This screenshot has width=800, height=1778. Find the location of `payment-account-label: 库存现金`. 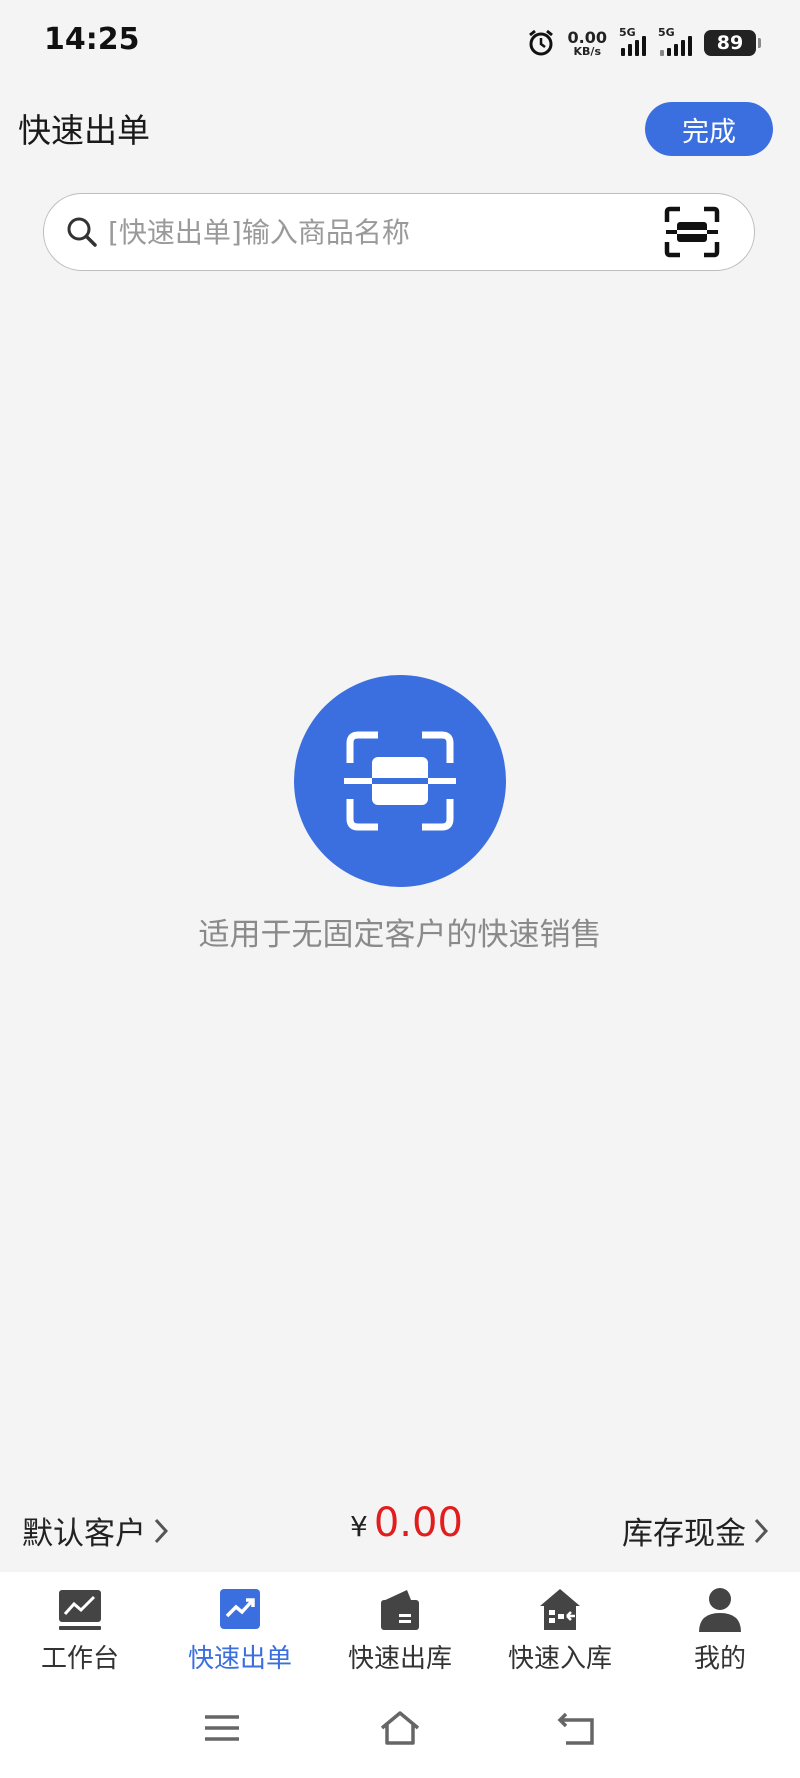

payment-account-label: 库存现金 is located at coordinates (684, 1534).